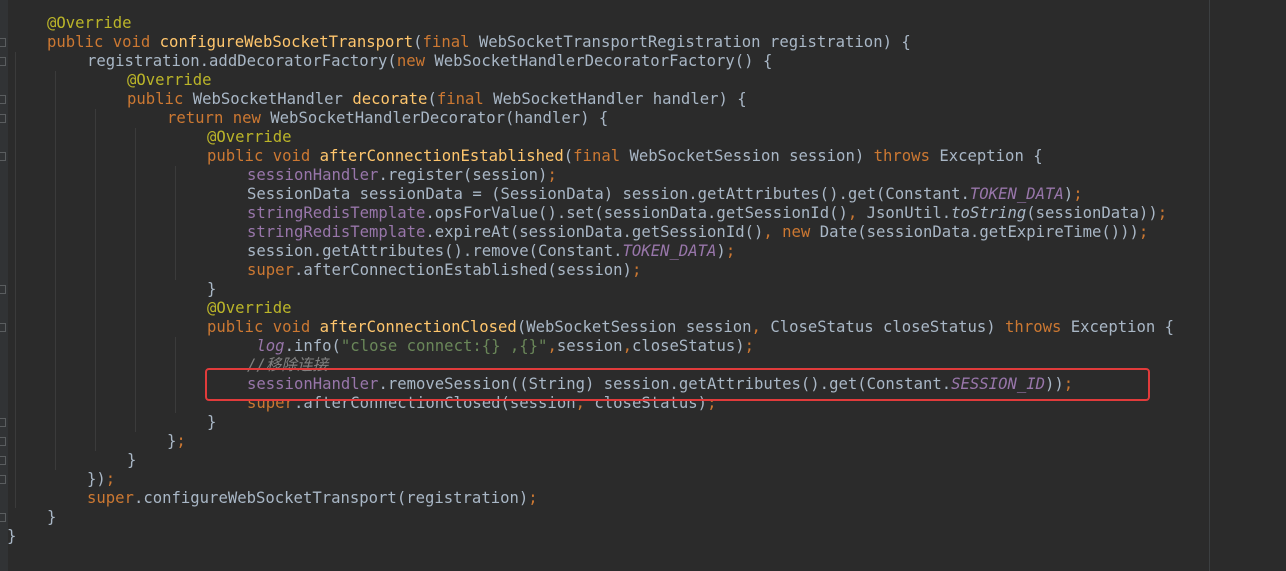 This screenshot has width=1286, height=571. What do you see at coordinates (989, 213) in the screenshot?
I see `code-token: toString` at bounding box center [989, 213].